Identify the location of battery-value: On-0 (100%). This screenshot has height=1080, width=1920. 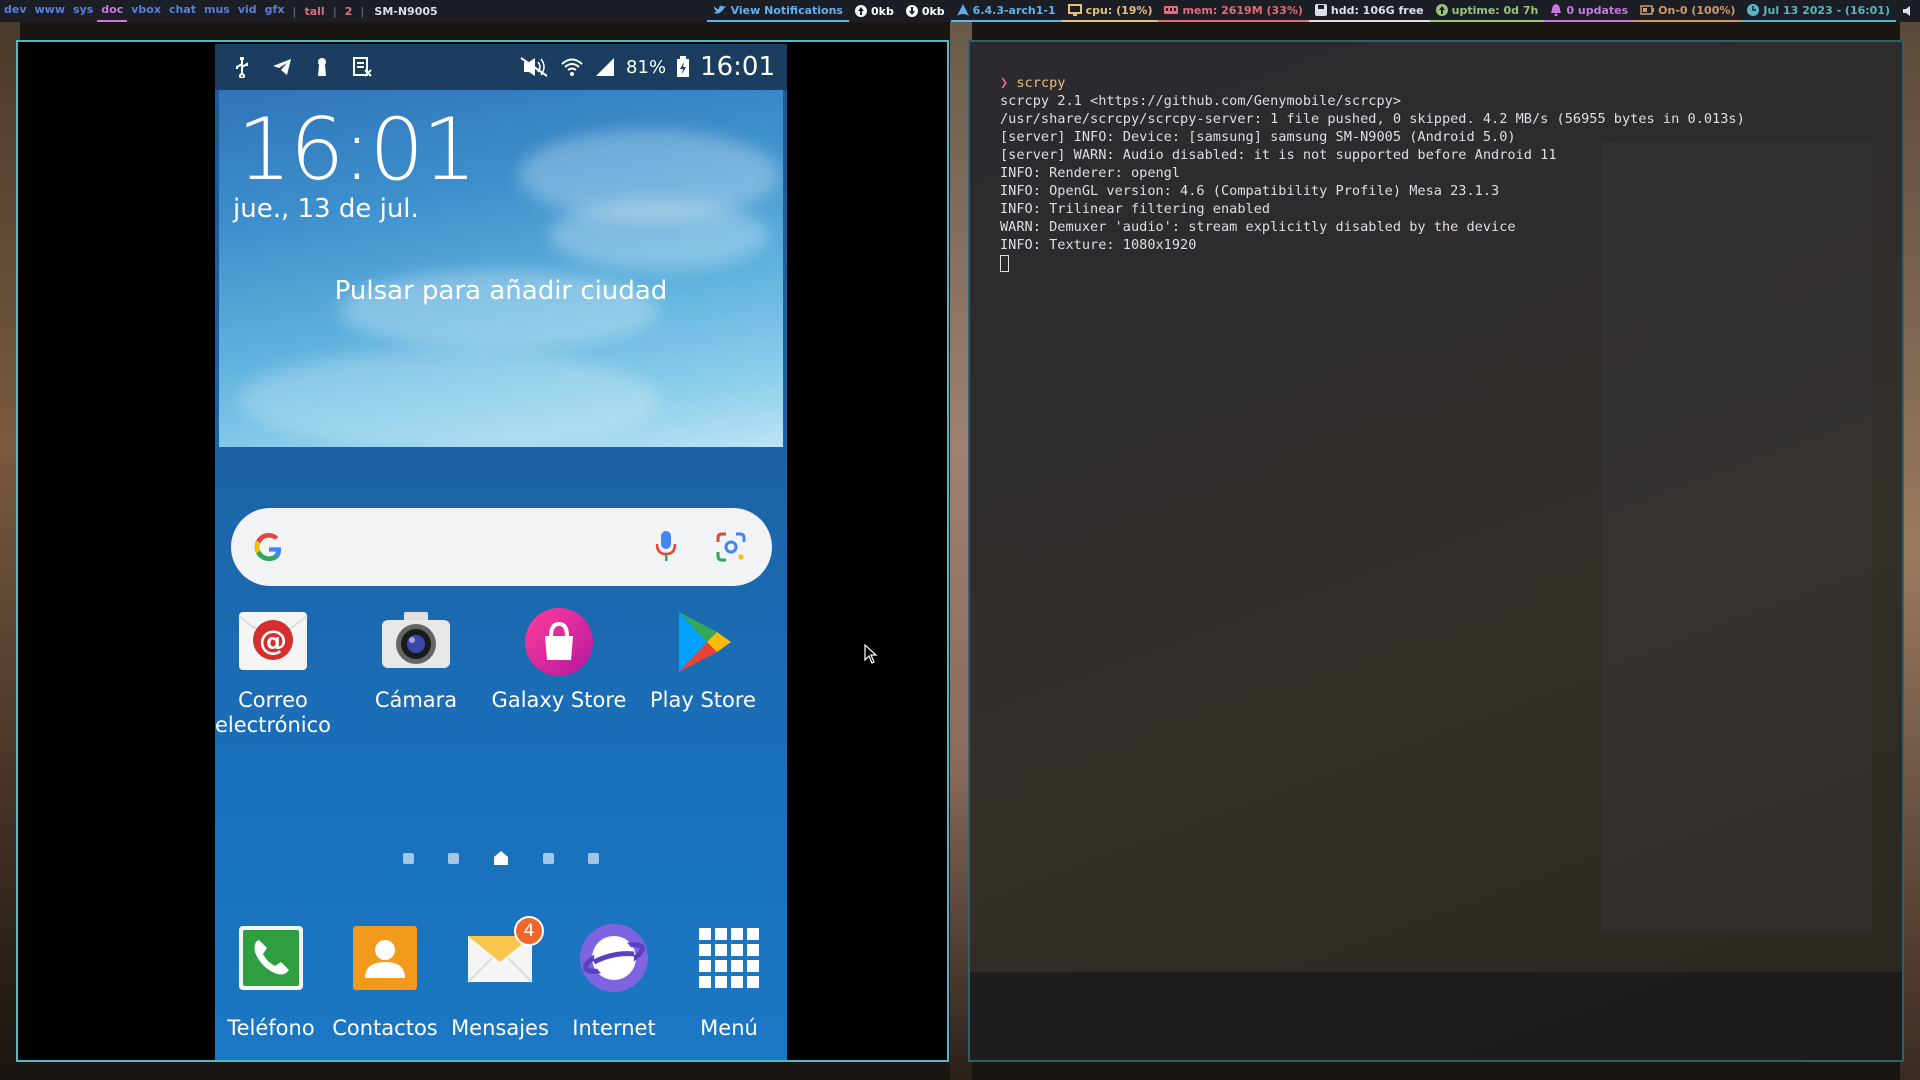
(1697, 10).